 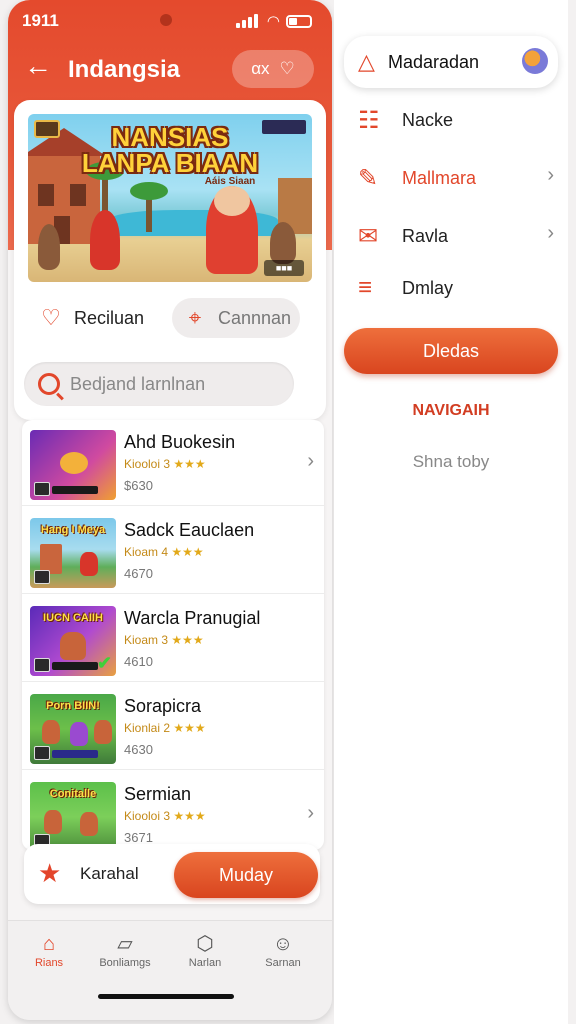 What do you see at coordinates (230, 181) in the screenshot?
I see `banner-subtitle: Aáis Siaan` at bounding box center [230, 181].